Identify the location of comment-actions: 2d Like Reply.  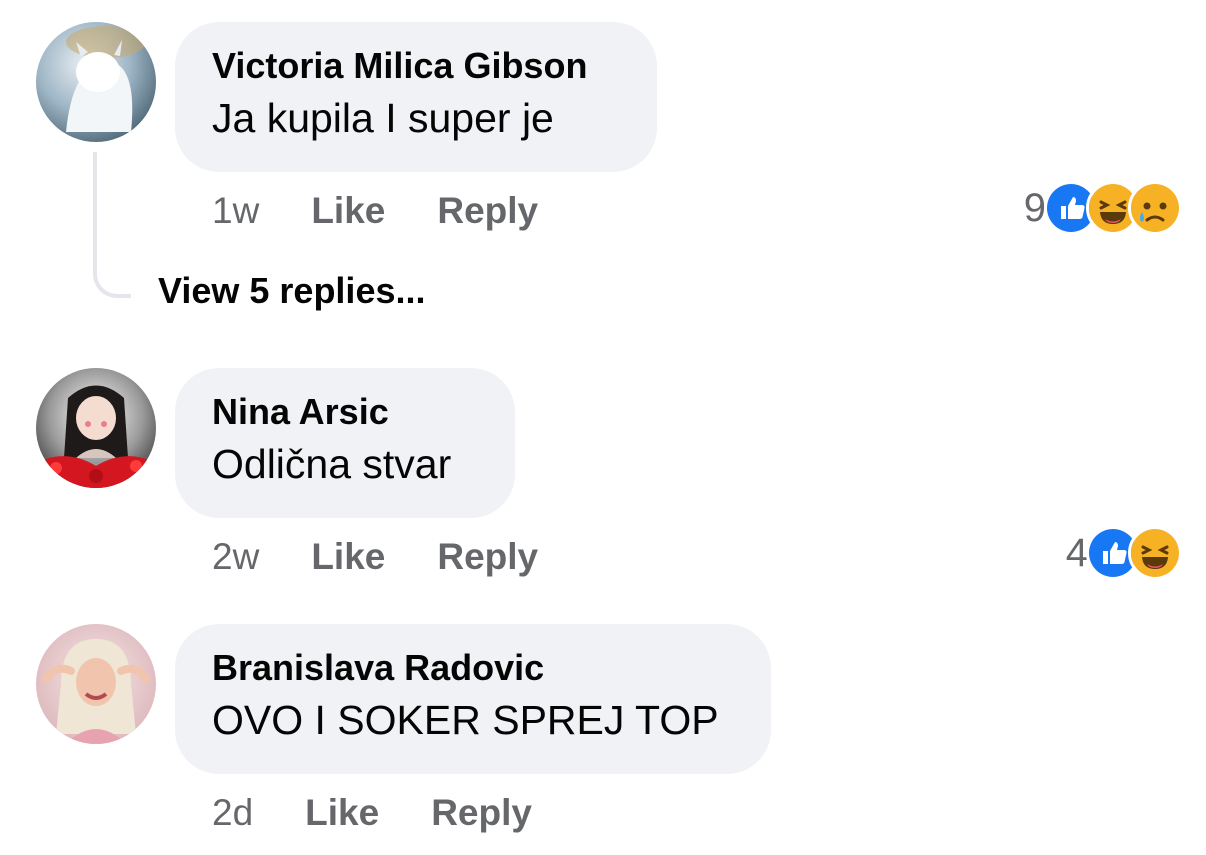
(372, 813).